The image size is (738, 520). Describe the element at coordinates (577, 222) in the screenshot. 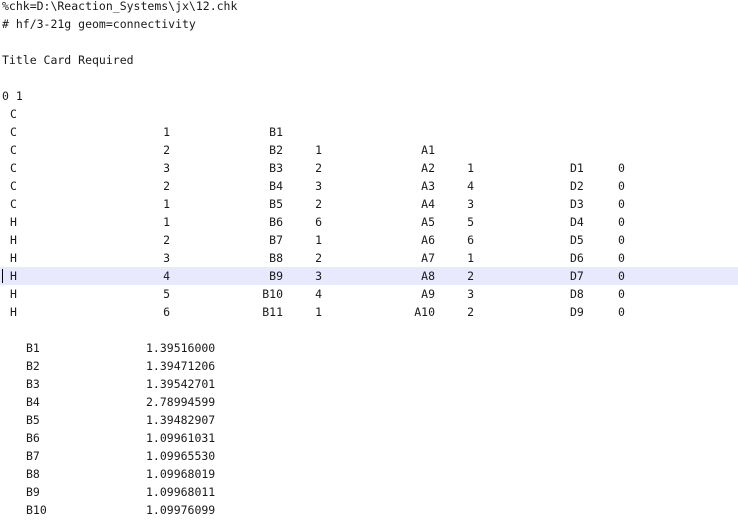

I see `zmatrix-dl: D4` at that location.